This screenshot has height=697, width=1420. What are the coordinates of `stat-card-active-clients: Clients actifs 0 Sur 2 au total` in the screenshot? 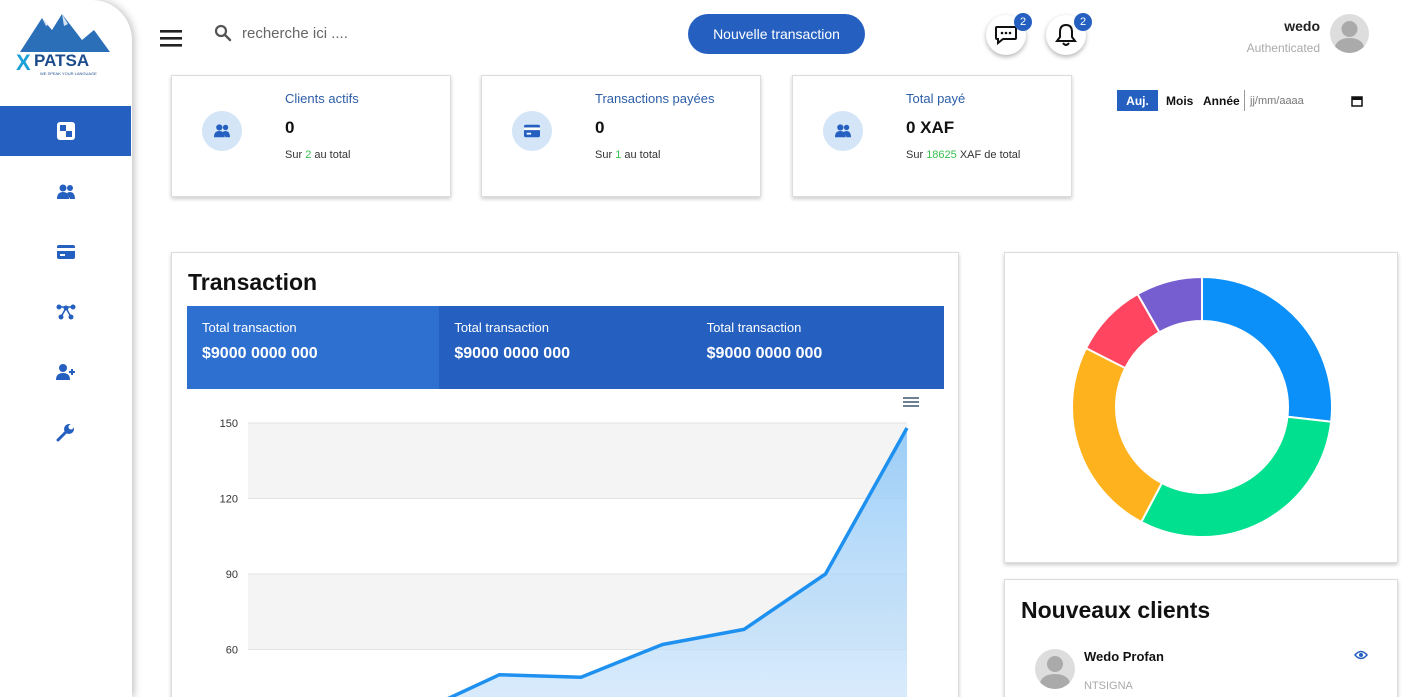 It's located at (311, 136).